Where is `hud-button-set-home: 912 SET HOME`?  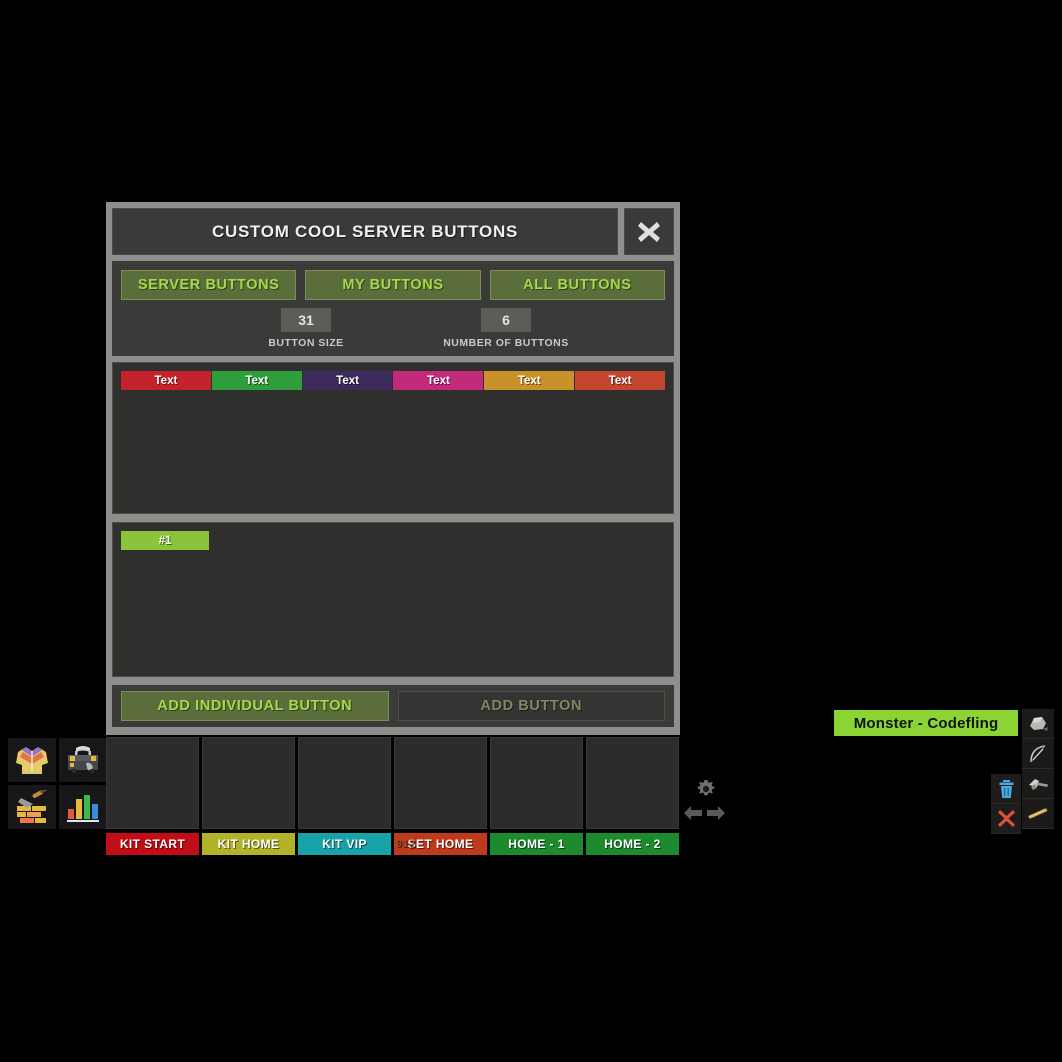 hud-button-set-home: 912 SET HOME is located at coordinates (440, 844).